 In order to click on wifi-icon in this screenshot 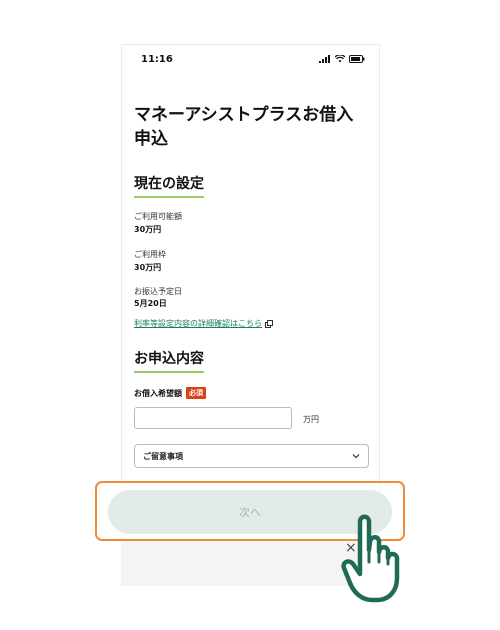, I will do `click(340, 59)`.